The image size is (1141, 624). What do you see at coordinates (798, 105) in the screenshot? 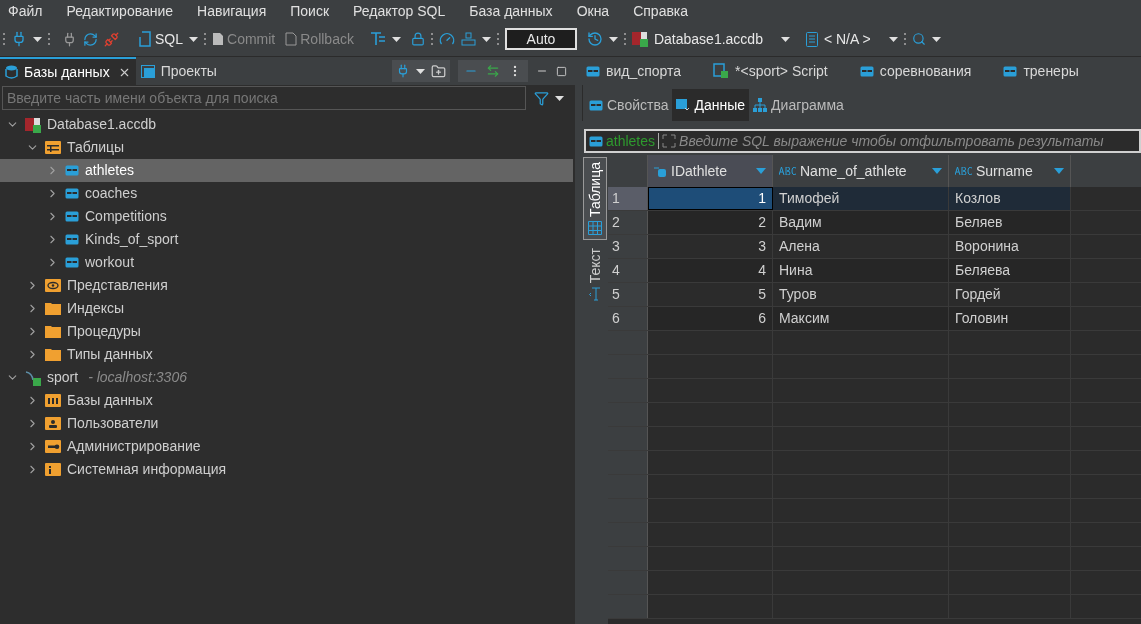
I see `view-tab: Диаграмма` at bounding box center [798, 105].